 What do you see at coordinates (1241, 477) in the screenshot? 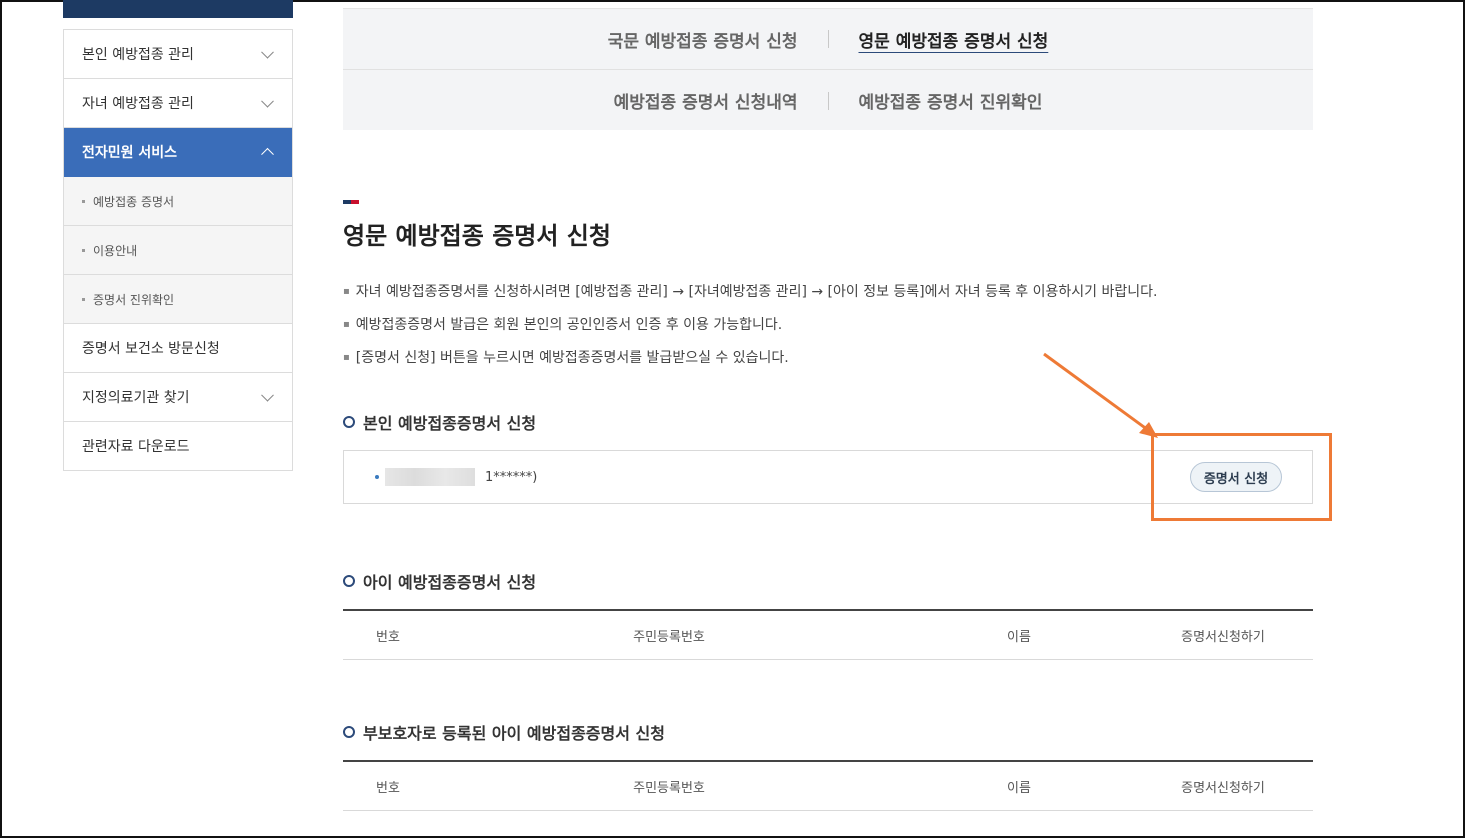
I see `highlight-box` at bounding box center [1241, 477].